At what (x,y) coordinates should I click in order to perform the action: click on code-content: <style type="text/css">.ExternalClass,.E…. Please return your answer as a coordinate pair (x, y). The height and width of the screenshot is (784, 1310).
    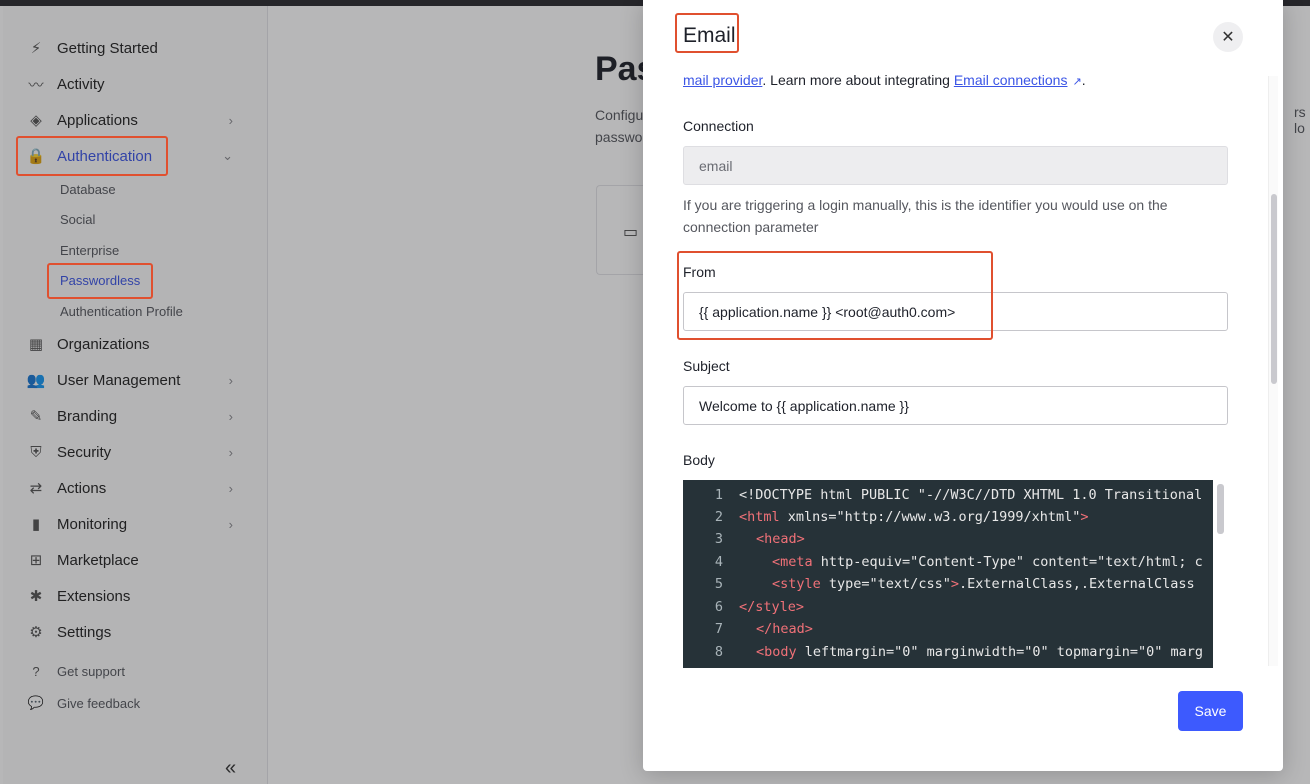
    Looking at the image, I should click on (983, 584).